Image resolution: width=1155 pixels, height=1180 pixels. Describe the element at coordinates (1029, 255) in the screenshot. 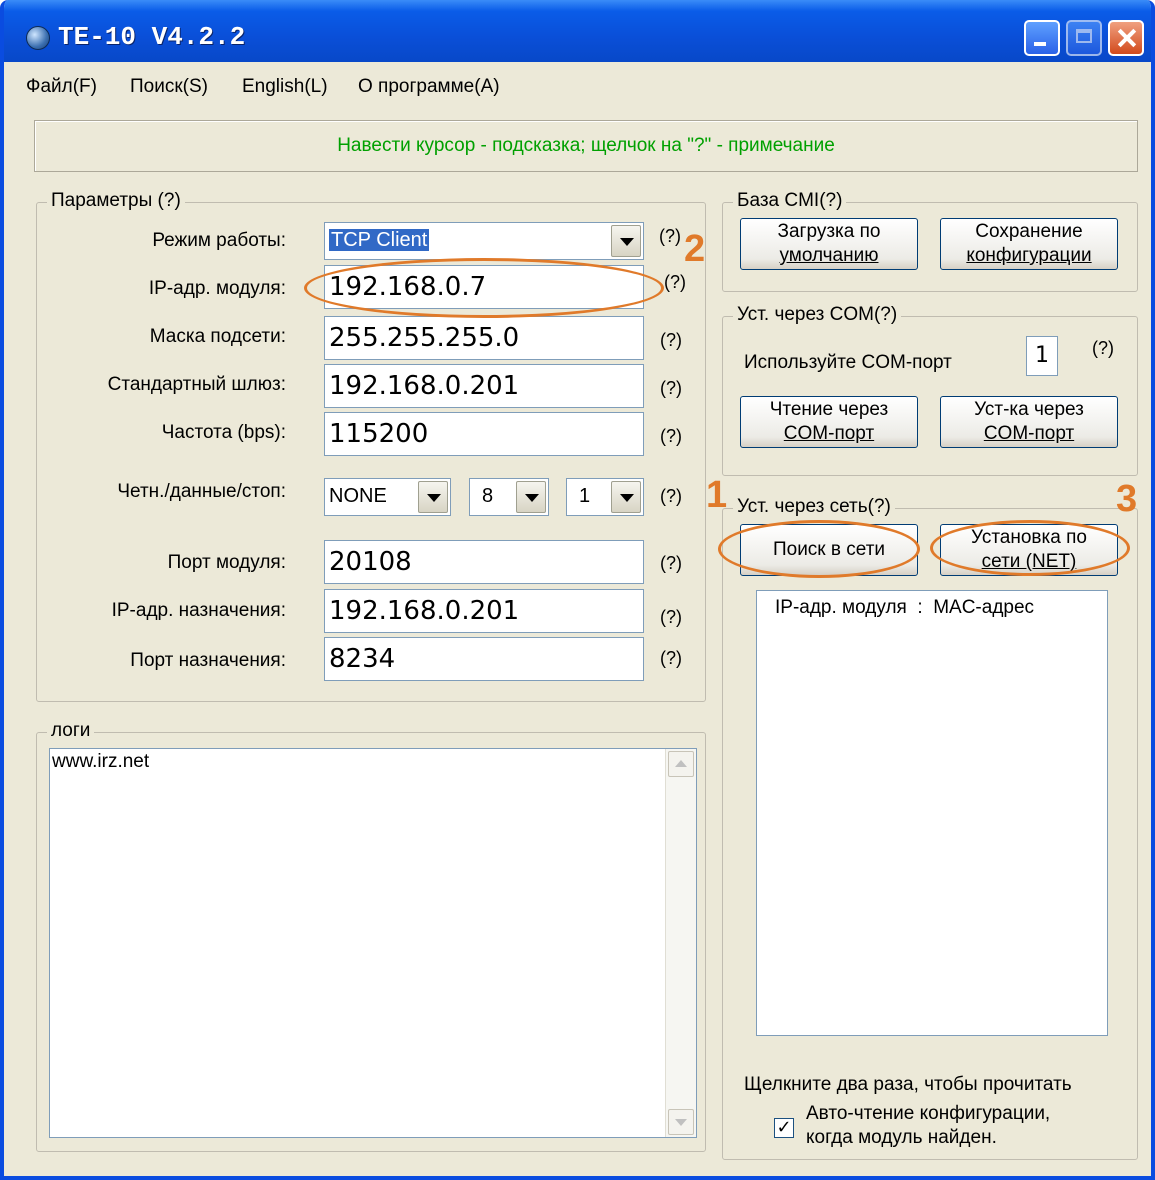

I see `save-config-line2: конфигурации` at that location.